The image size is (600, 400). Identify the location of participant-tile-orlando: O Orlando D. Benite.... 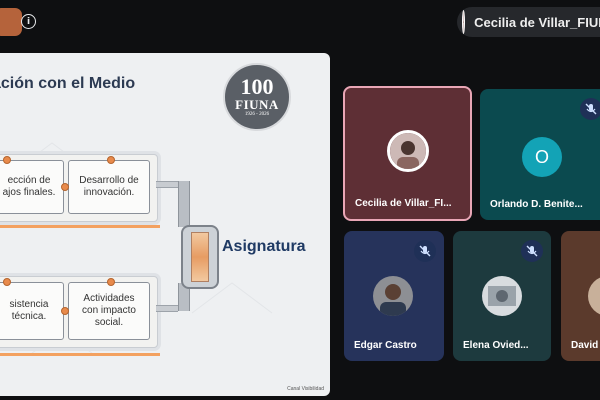
(540, 154).